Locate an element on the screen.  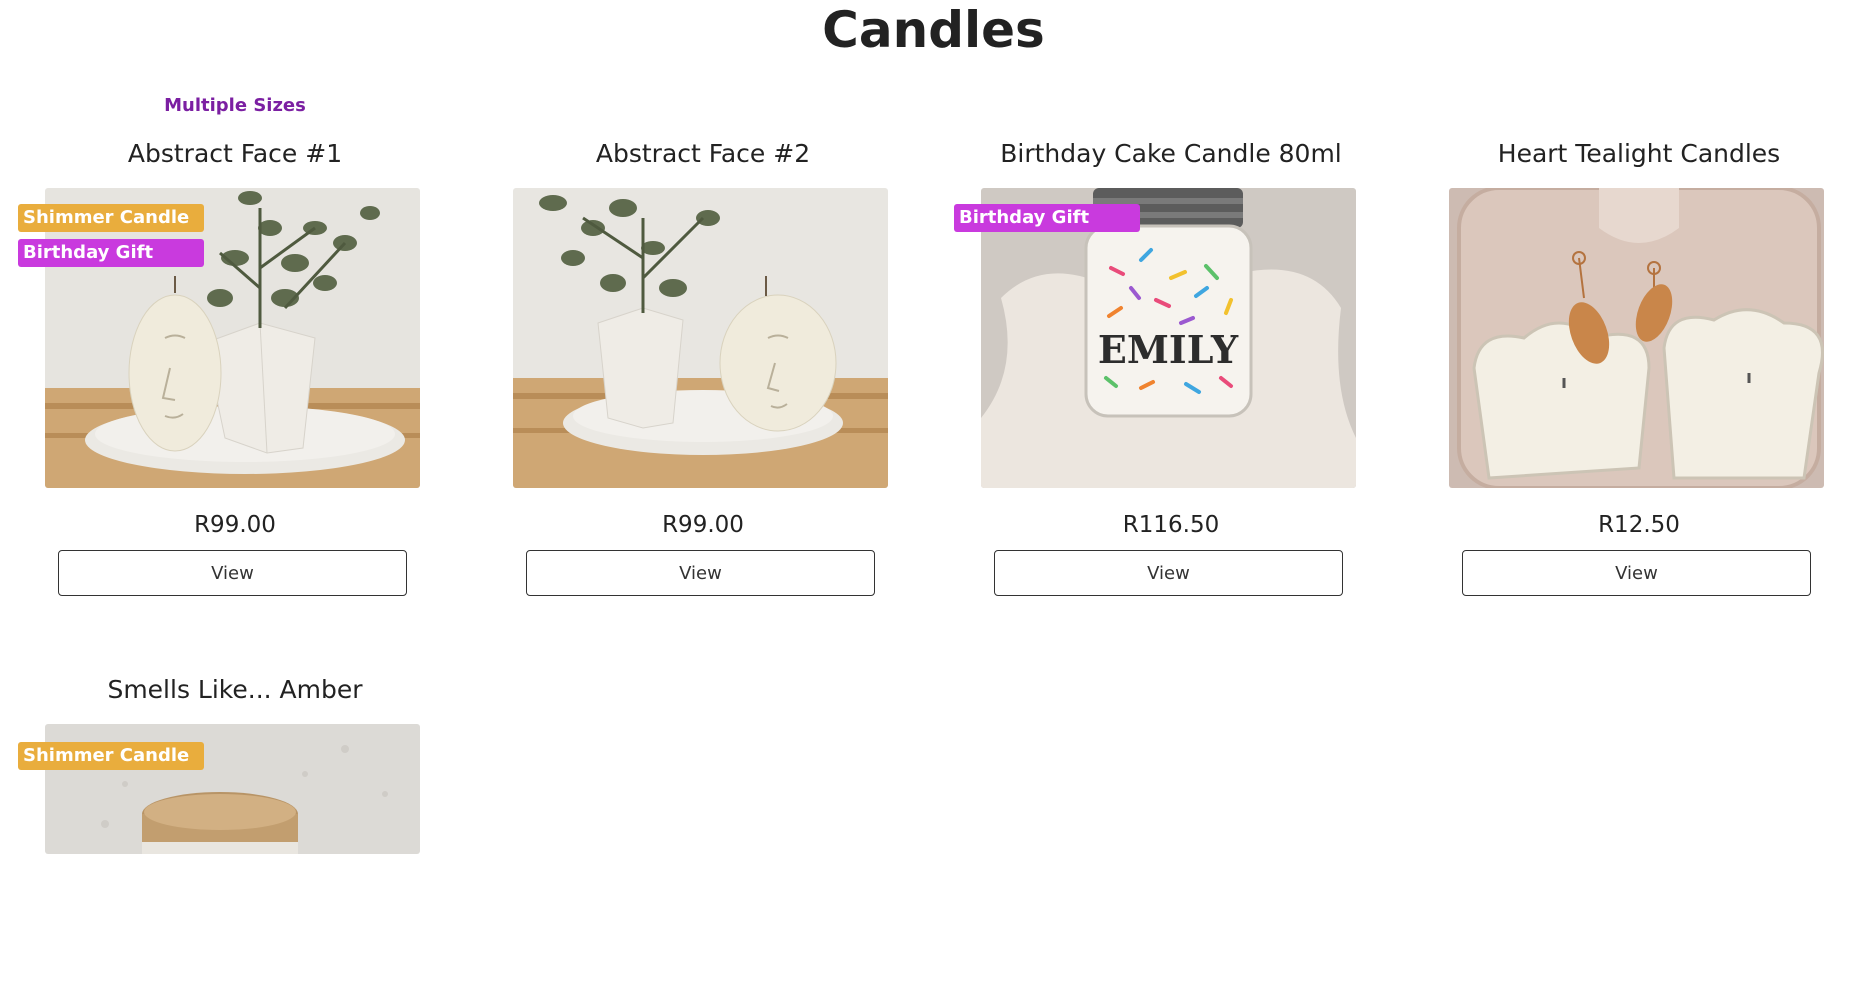
product-badges: Birthday Gift is located at coordinates (1049, 221).